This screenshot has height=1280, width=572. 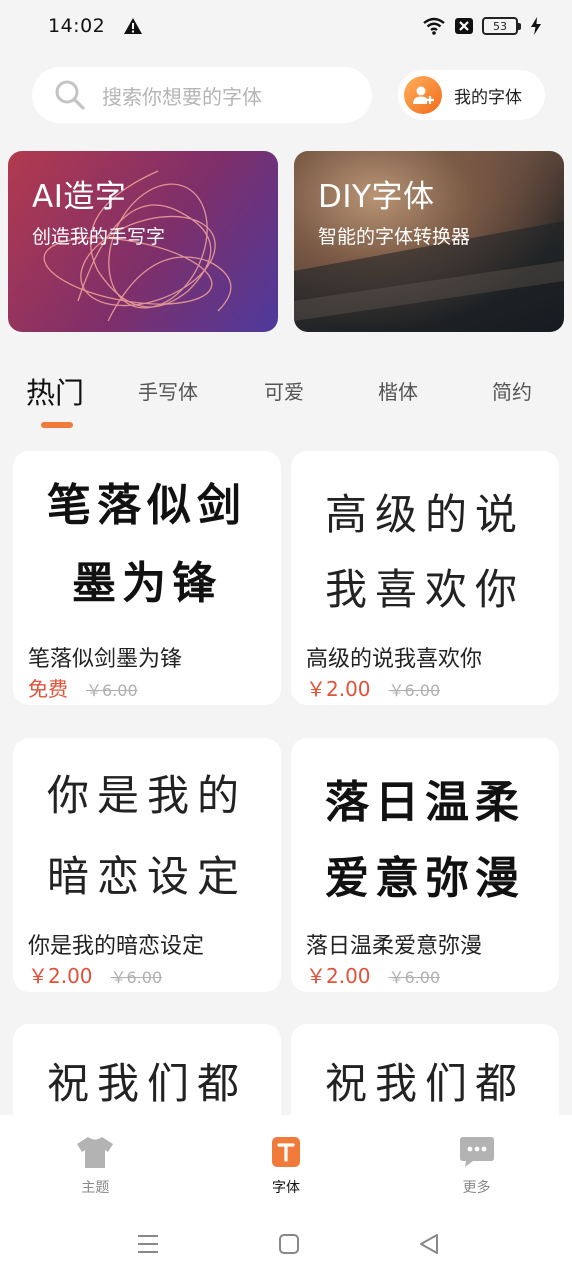 I want to click on my-fonts-button: 我的字体, so click(x=471, y=95).